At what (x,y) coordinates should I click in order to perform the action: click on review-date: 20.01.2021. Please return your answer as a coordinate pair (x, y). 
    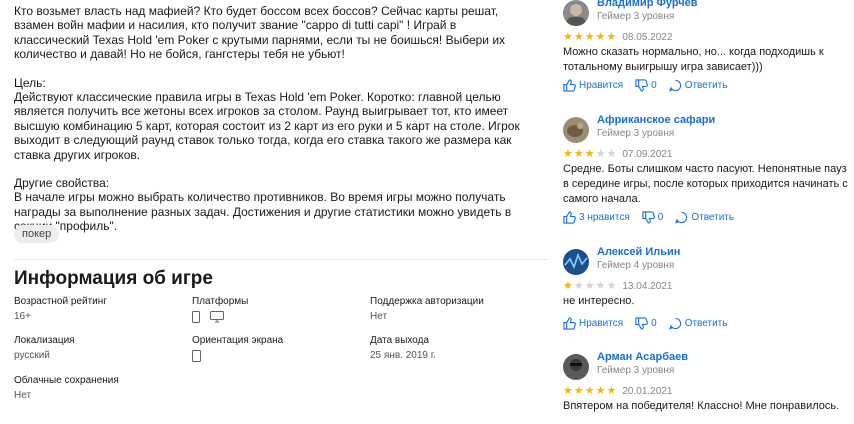
    Looking at the image, I should click on (647, 391).